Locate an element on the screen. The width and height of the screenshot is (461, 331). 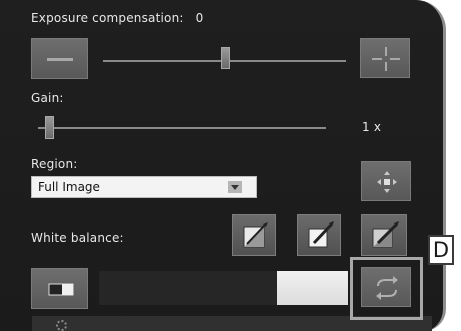
region-label: Region: is located at coordinates (54, 164).